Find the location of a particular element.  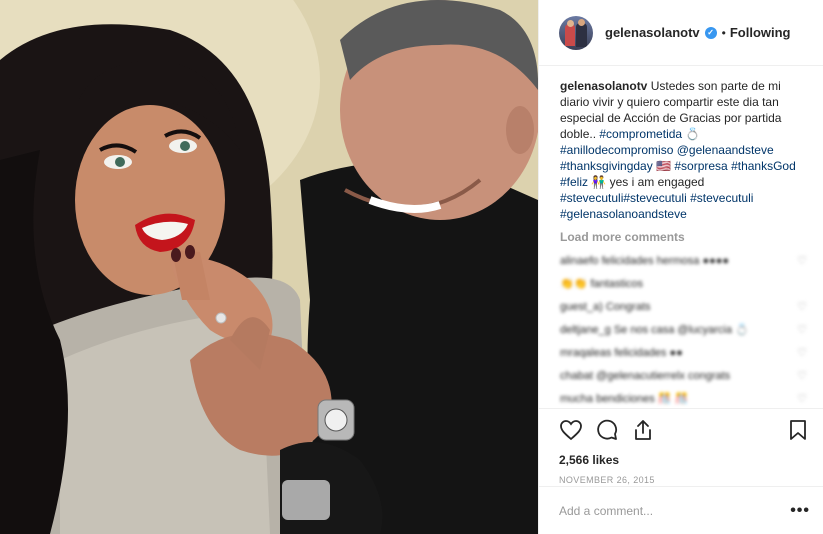

action-icons is located at coordinates (684, 430).